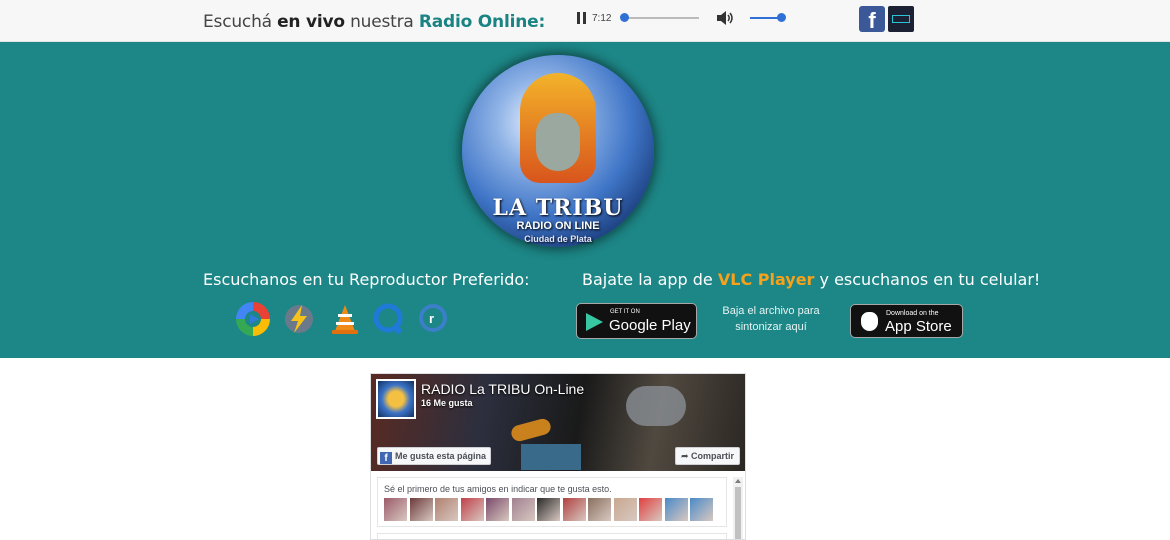  Describe the element at coordinates (441, 456) in the screenshot. I see `like-page-label: Me gusta esta página` at that location.